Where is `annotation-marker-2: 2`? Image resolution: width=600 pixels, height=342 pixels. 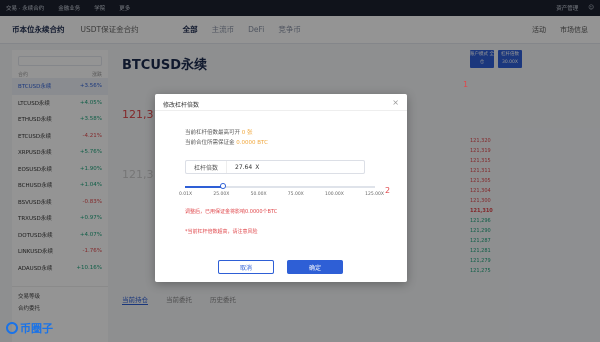
annotation-marker-2: 2 is located at coordinates (388, 190).